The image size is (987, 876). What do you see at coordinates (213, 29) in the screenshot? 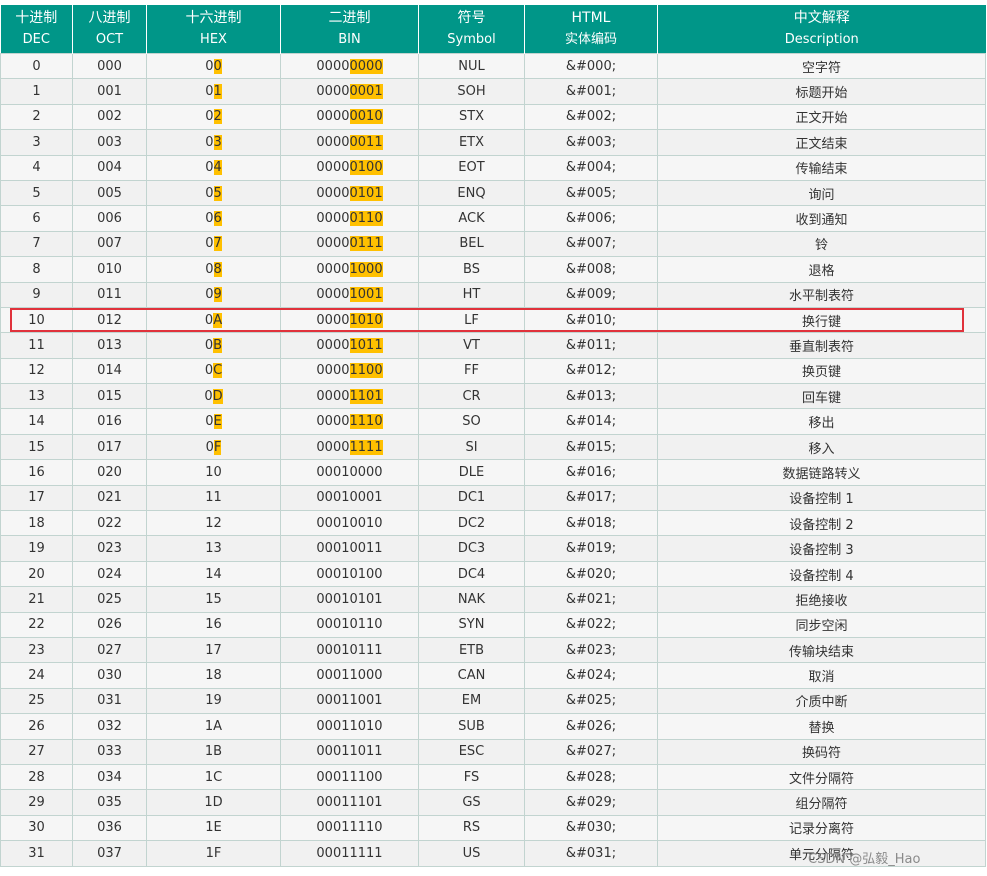
I see `header-hex: 十六进制 HEX` at bounding box center [213, 29].